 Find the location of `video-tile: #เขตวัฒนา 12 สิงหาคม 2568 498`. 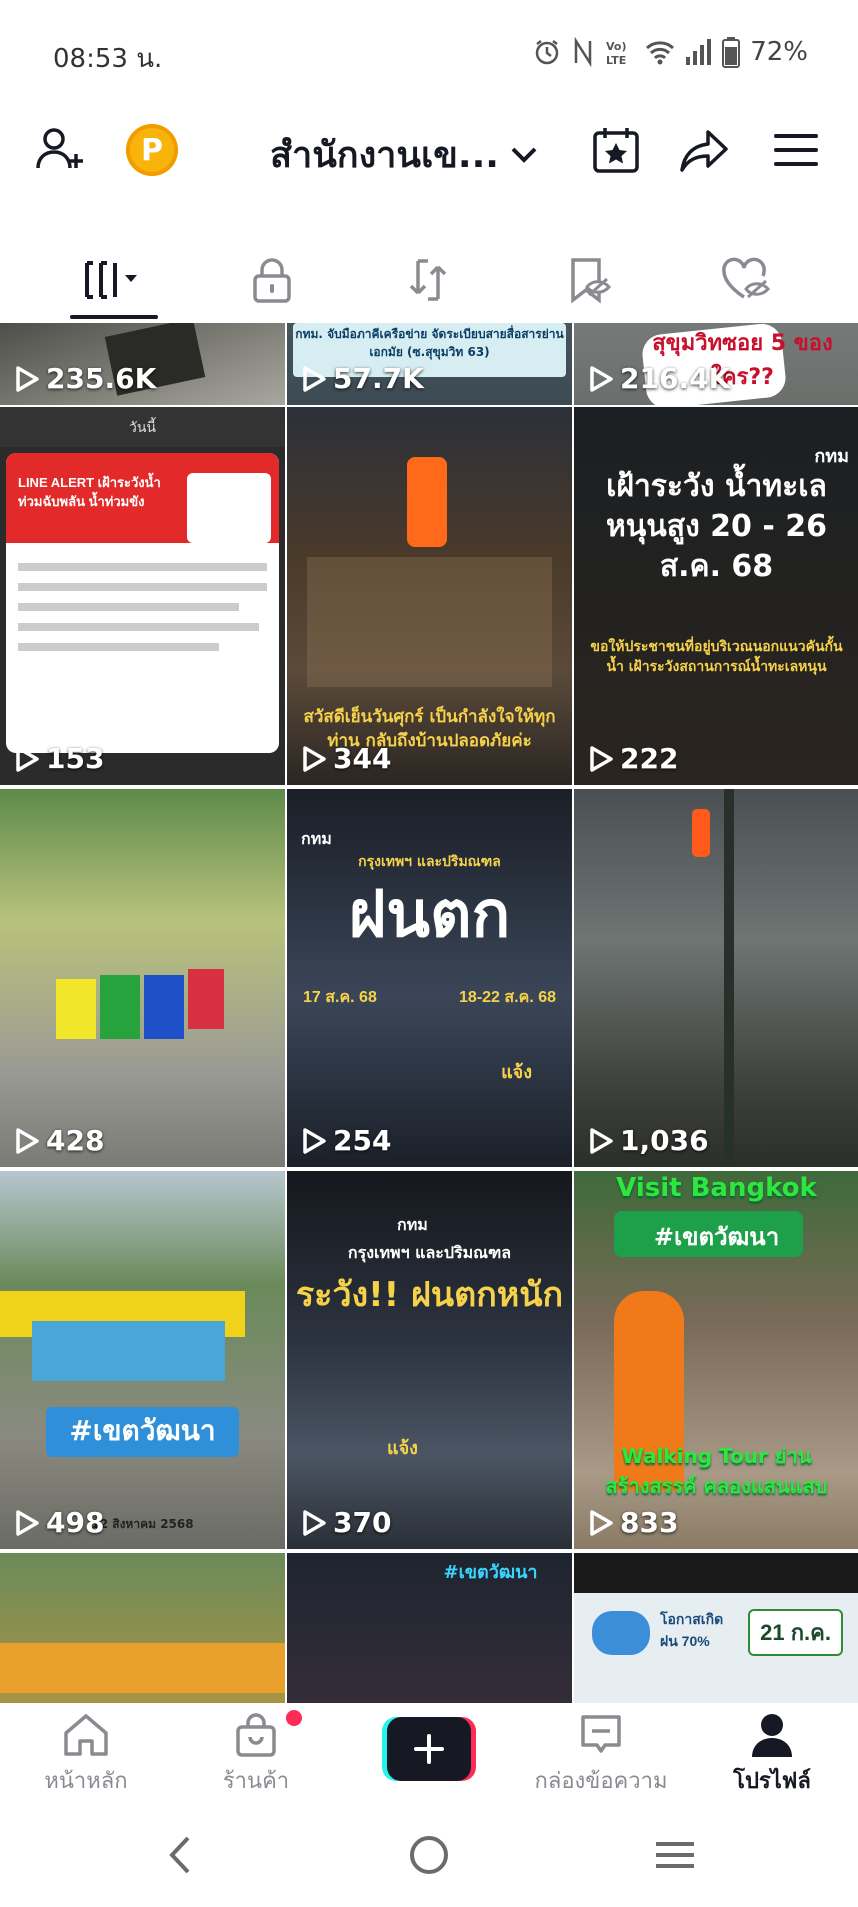

video-tile: #เขตวัฒนา 12 สิงหาคม 2568 498 is located at coordinates (142, 1360).